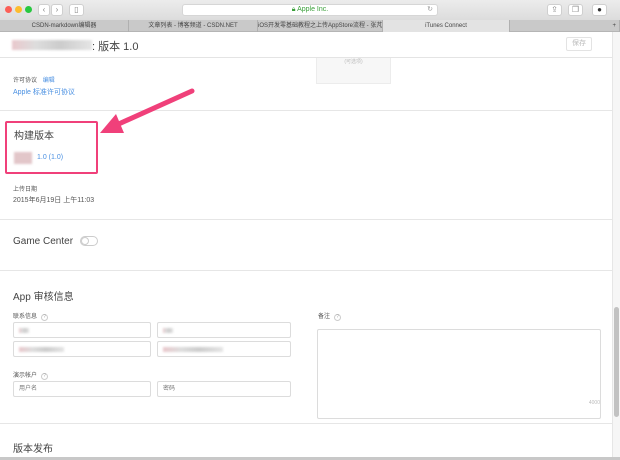 The height and width of the screenshot is (460, 620). Describe the element at coordinates (31, 375) in the screenshot. I see `demo-account-label: 演示帐户?` at that location.